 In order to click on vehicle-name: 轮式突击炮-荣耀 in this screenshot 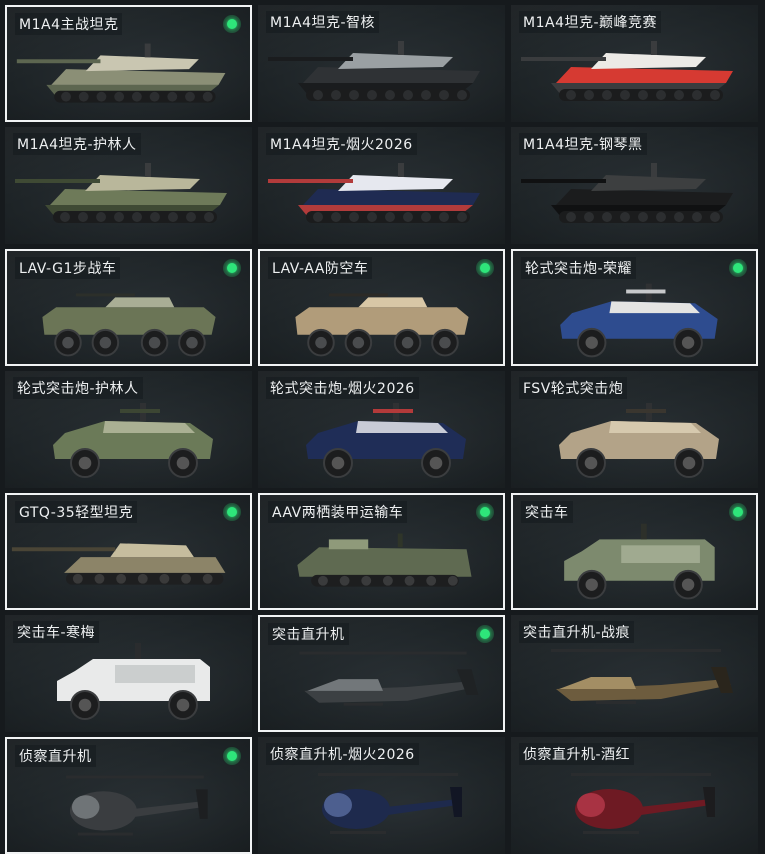, I will do `click(579, 268)`.